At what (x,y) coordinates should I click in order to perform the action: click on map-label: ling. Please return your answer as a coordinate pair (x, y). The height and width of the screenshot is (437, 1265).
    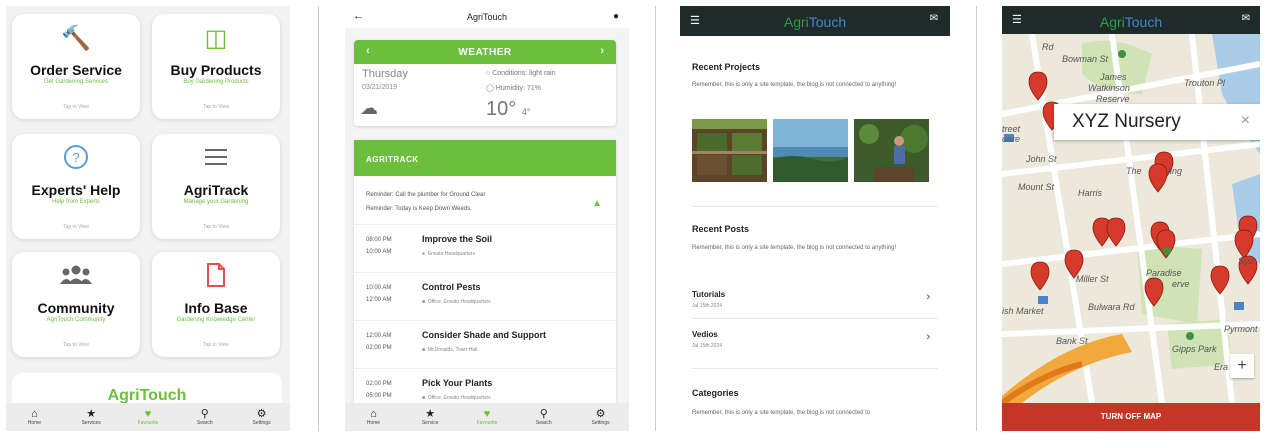
    Looking at the image, I should click on (1175, 171).